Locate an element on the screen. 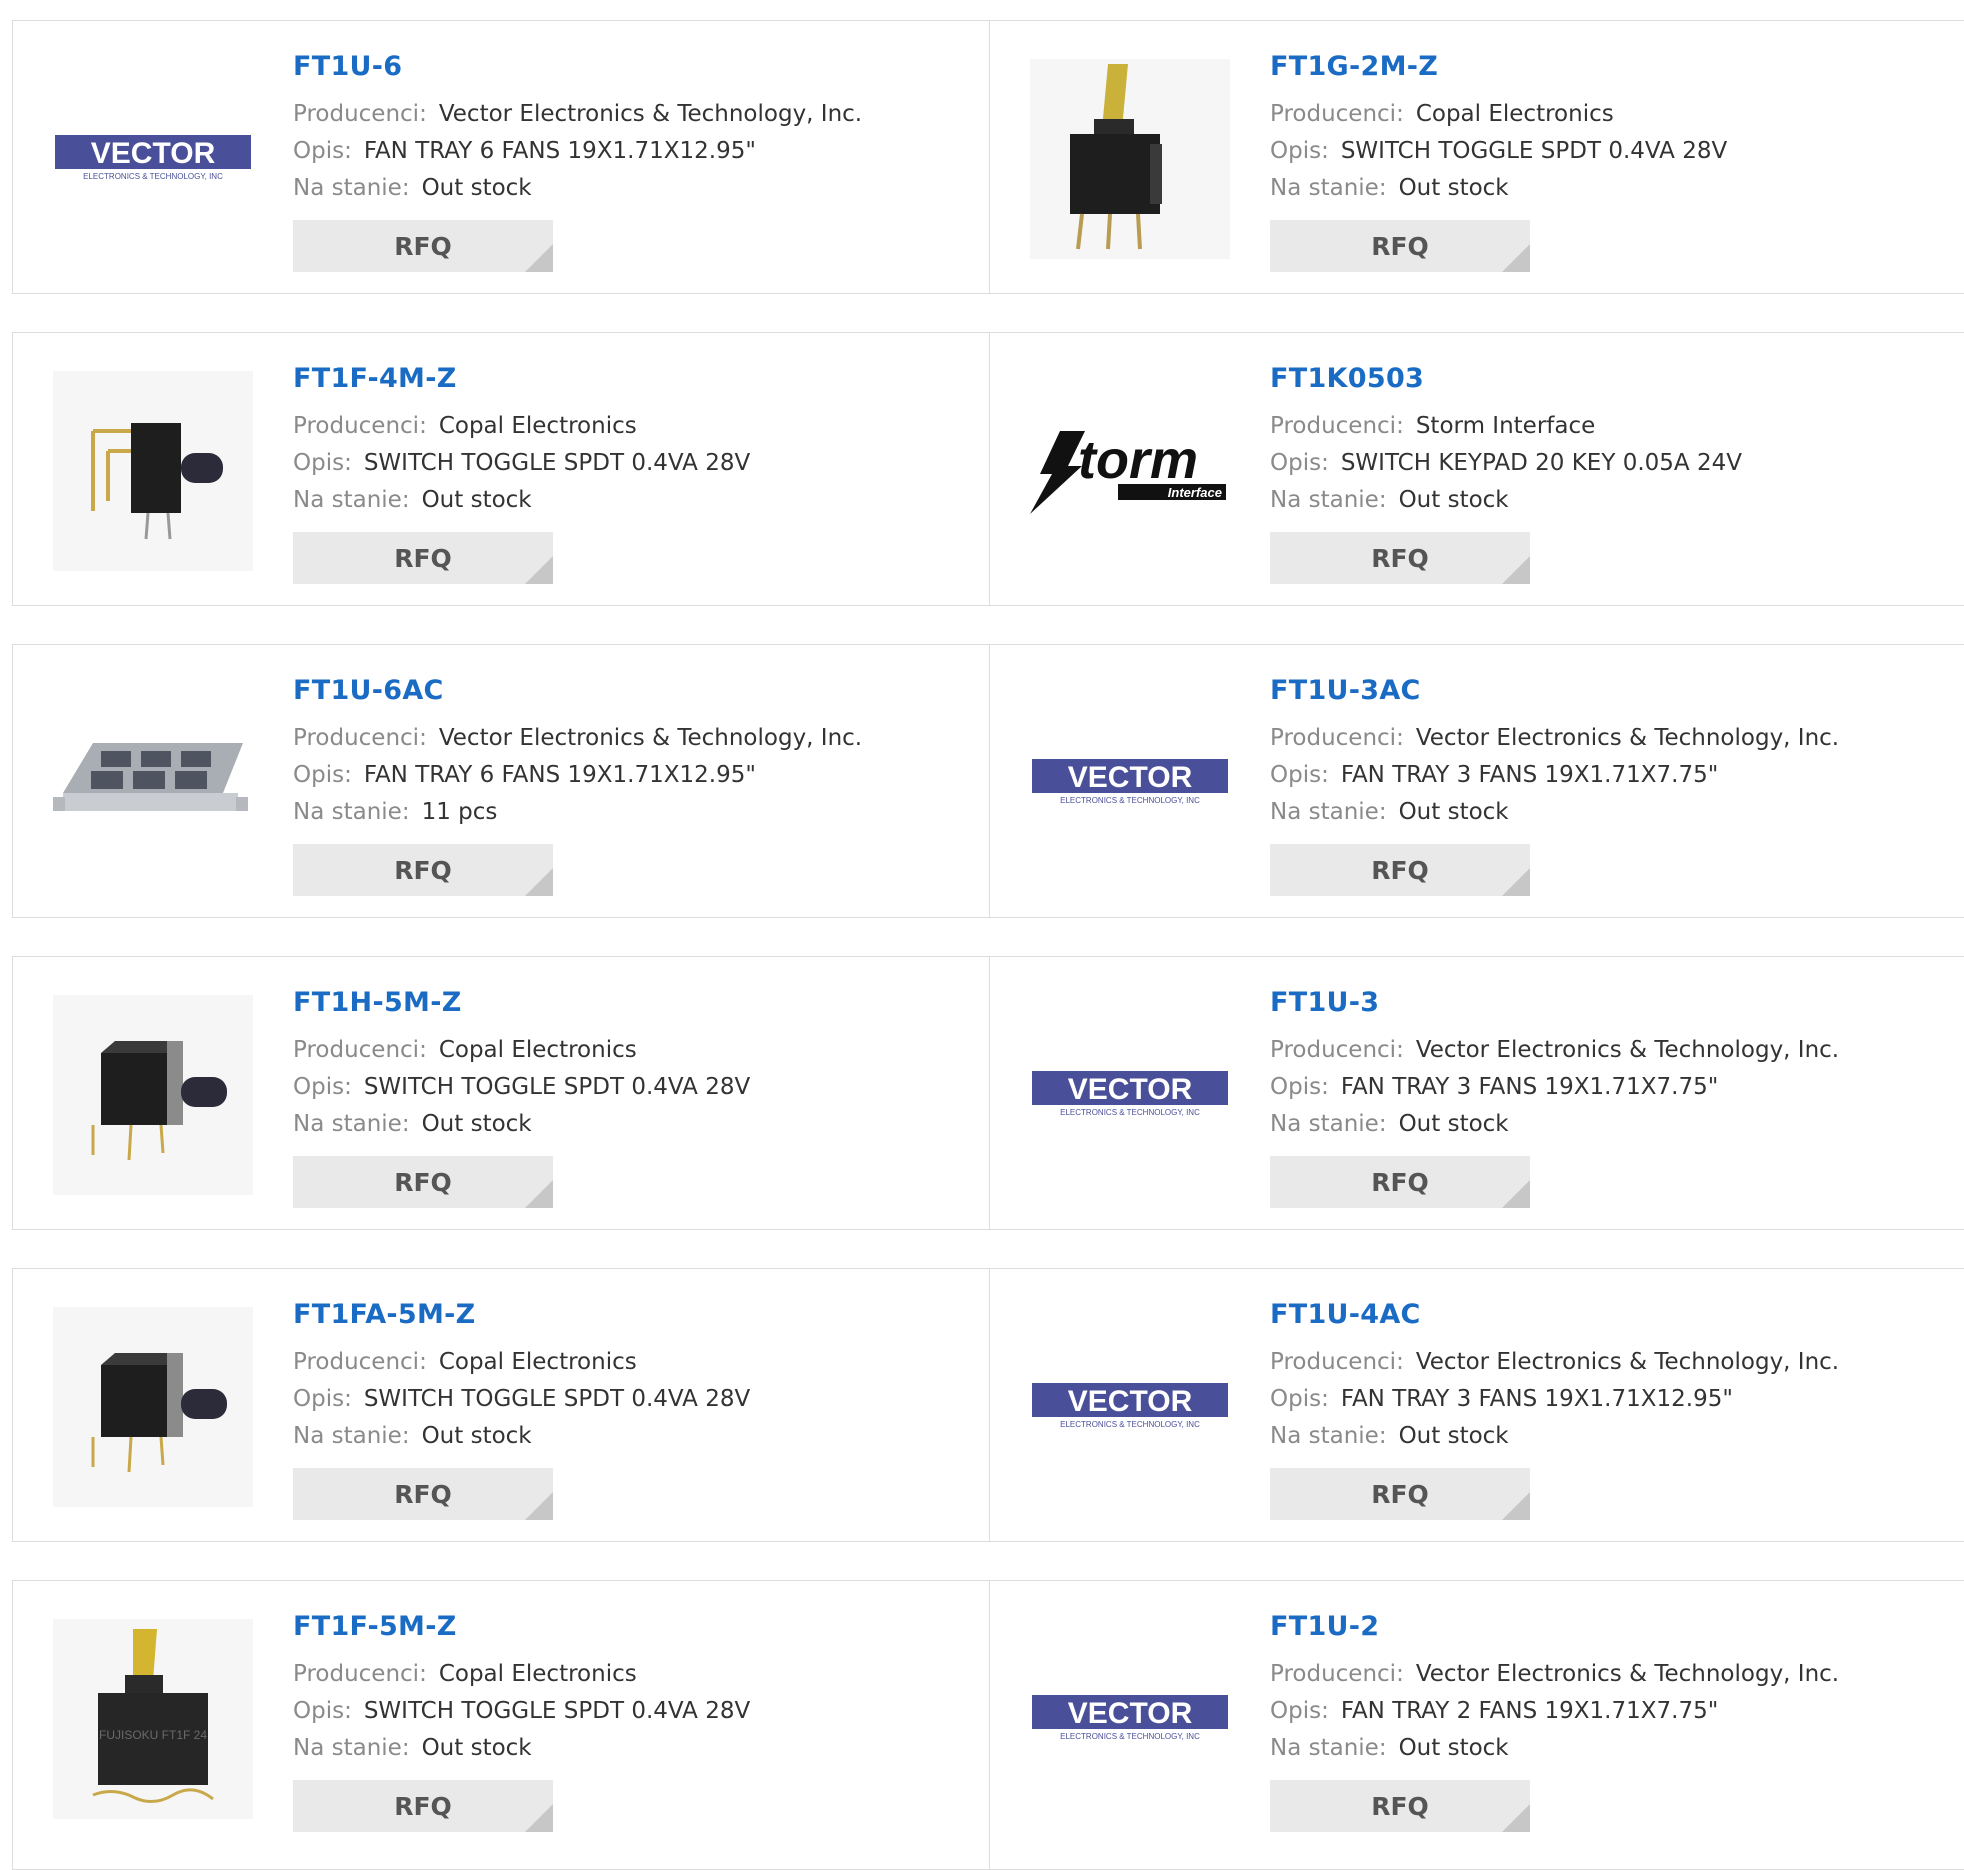 The image size is (1964, 1870). part-number-link: FT1FA-5M-Z is located at coordinates (521, 1314).